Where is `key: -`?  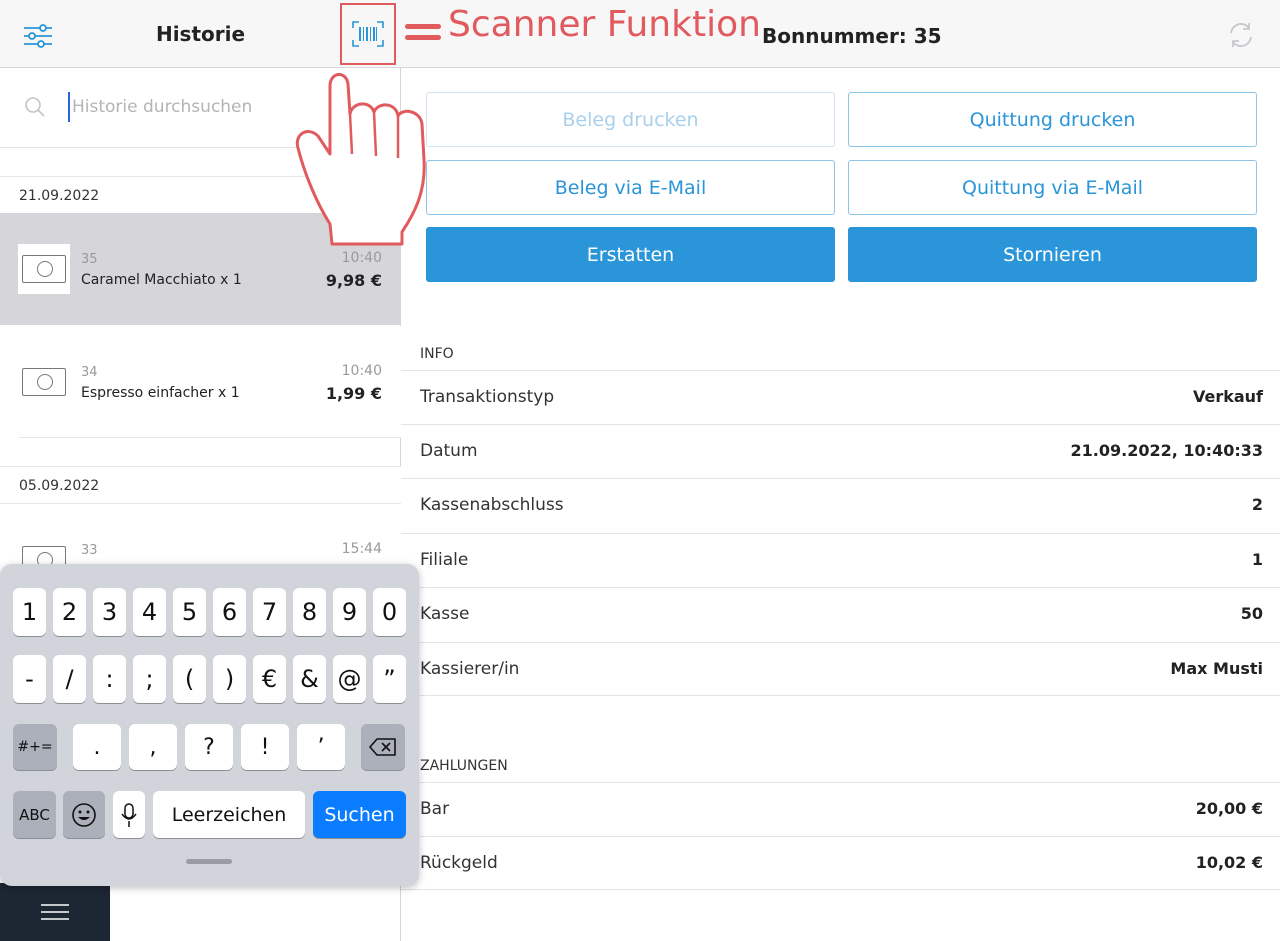
key: - is located at coordinates (29, 679).